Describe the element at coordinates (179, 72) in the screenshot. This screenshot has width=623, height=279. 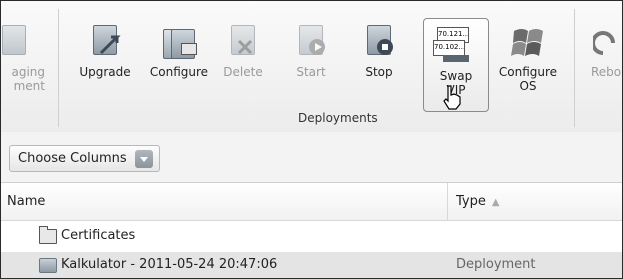
I see `configure-label: Configure` at that location.